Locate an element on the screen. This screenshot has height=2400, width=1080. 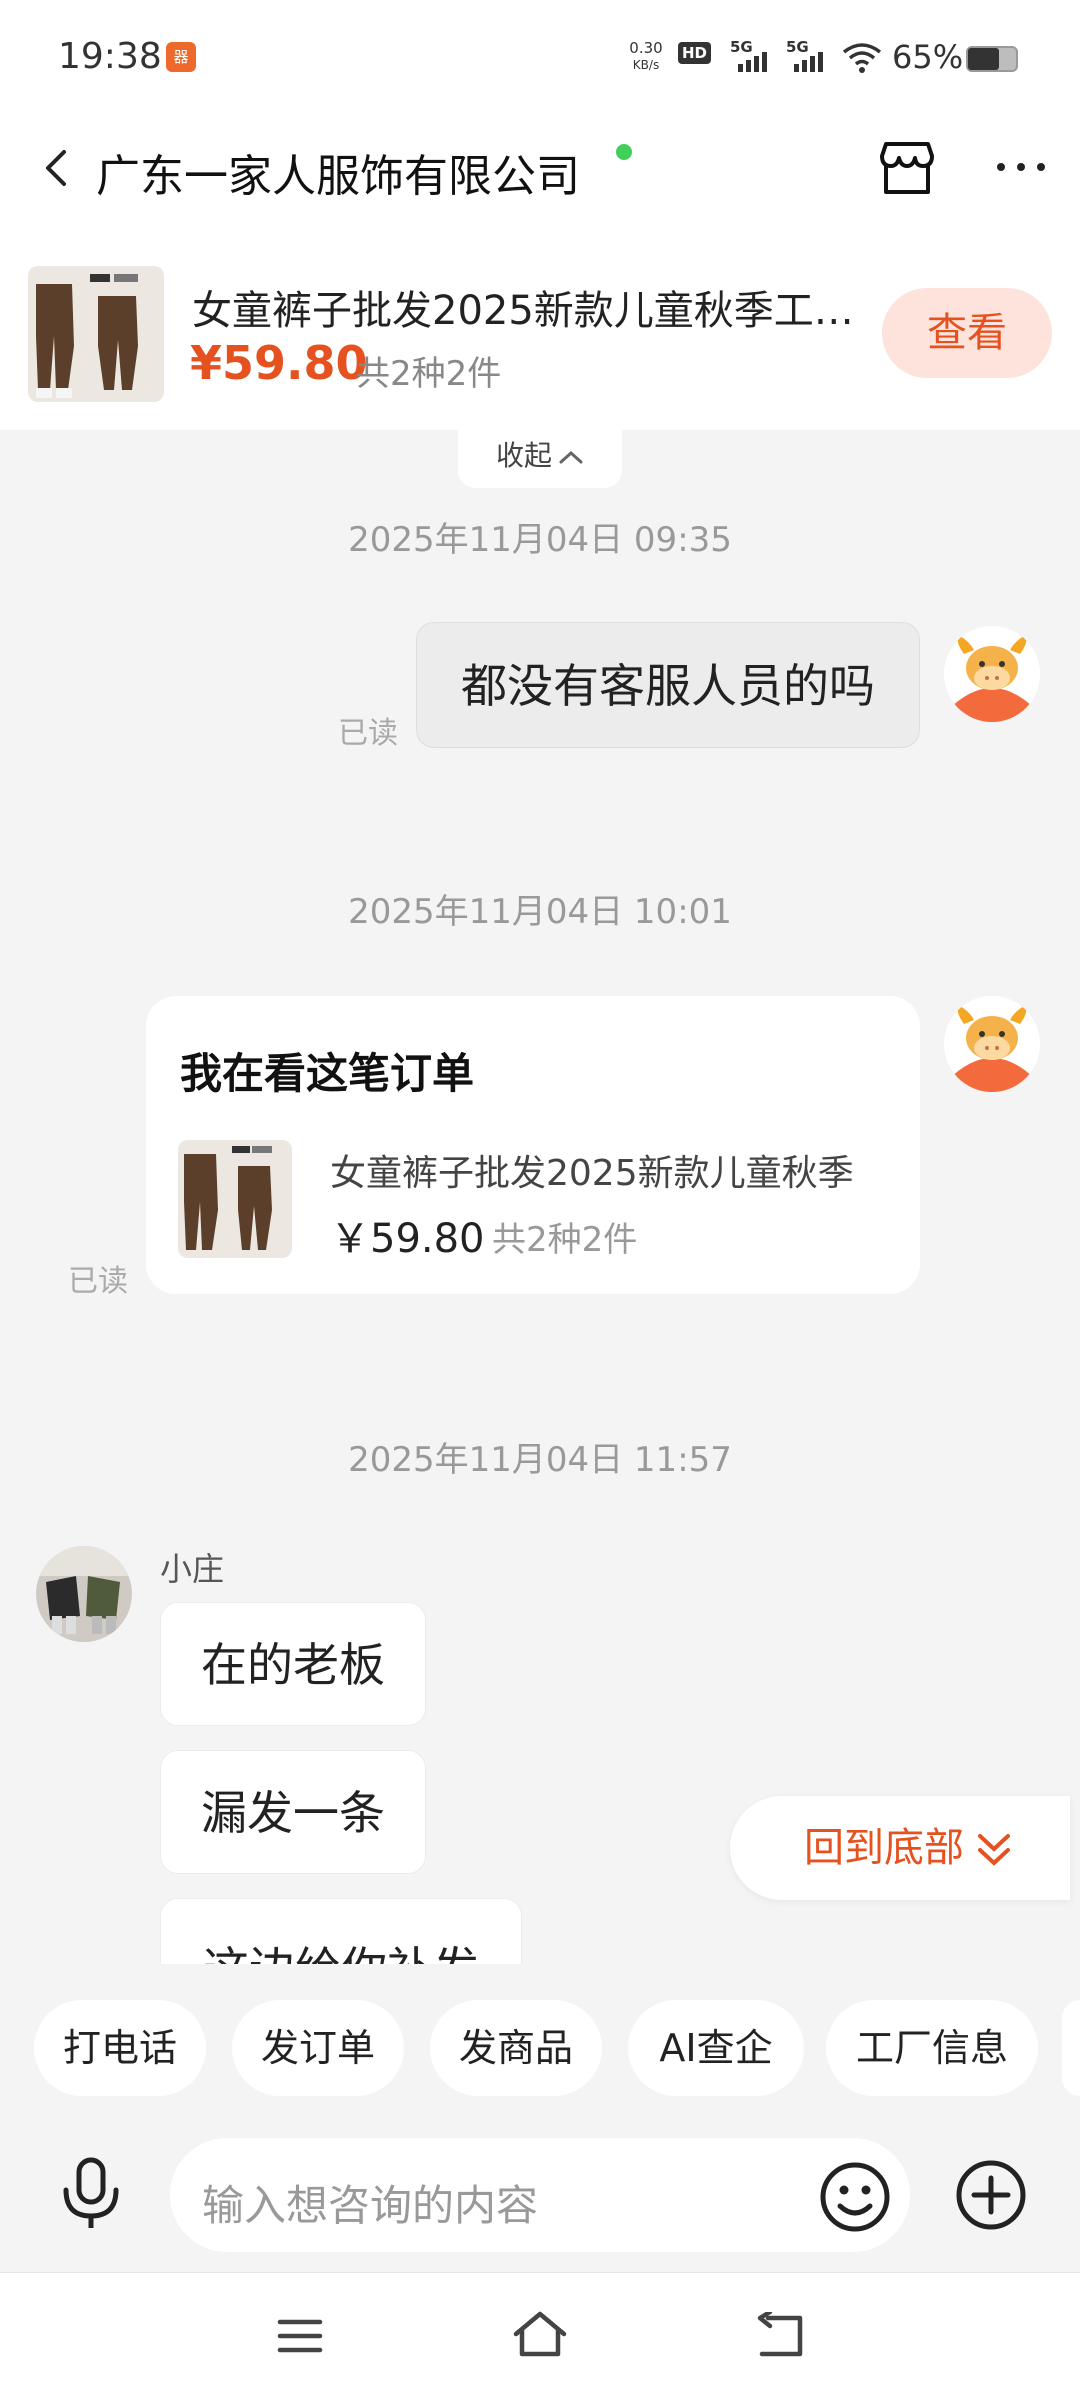
status-time: 19:38 is located at coordinates (110, 56).